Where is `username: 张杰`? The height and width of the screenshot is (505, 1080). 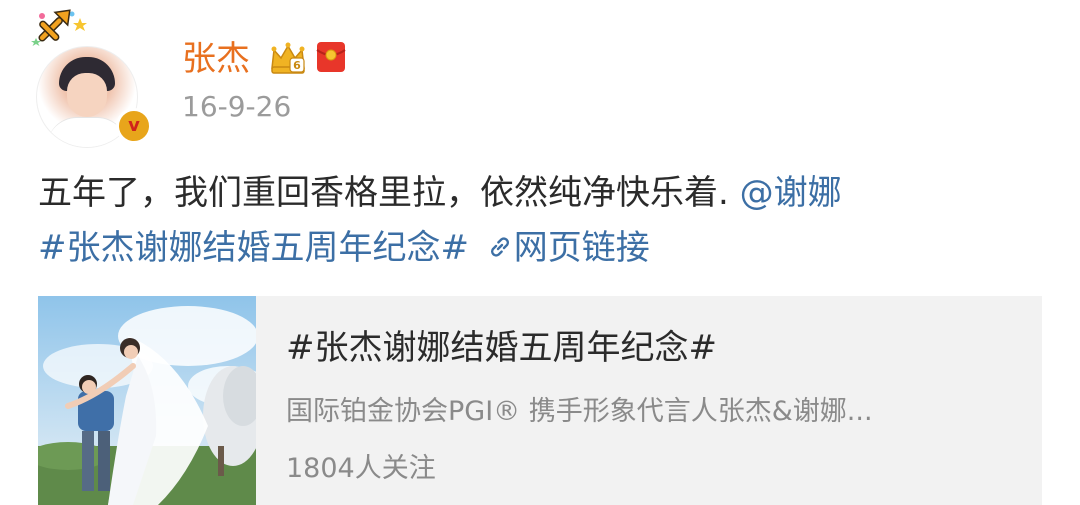 username: 张杰 is located at coordinates (216, 59).